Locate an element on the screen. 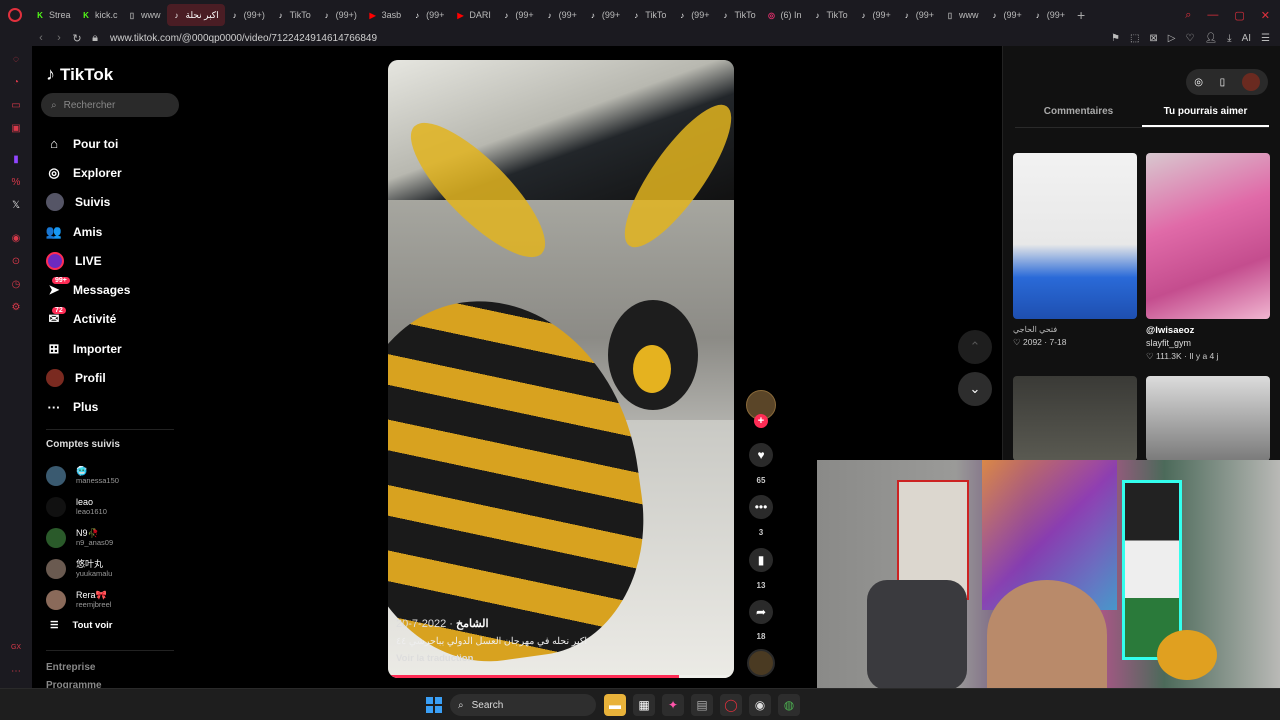 This screenshot has width=1280, height=720. opera-gx-icon: ◯ is located at coordinates (731, 705).